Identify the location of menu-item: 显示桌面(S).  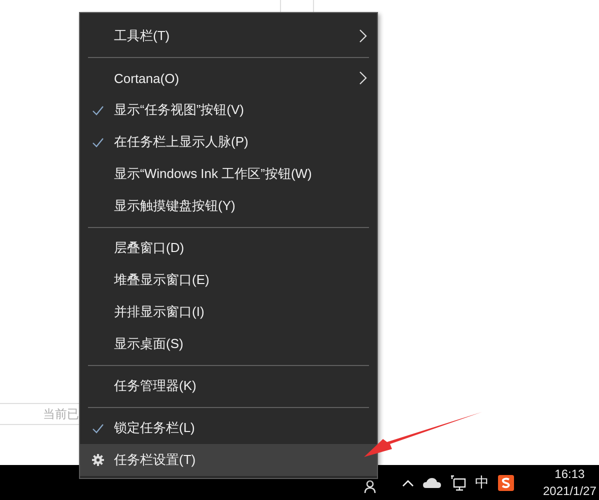
(228, 344).